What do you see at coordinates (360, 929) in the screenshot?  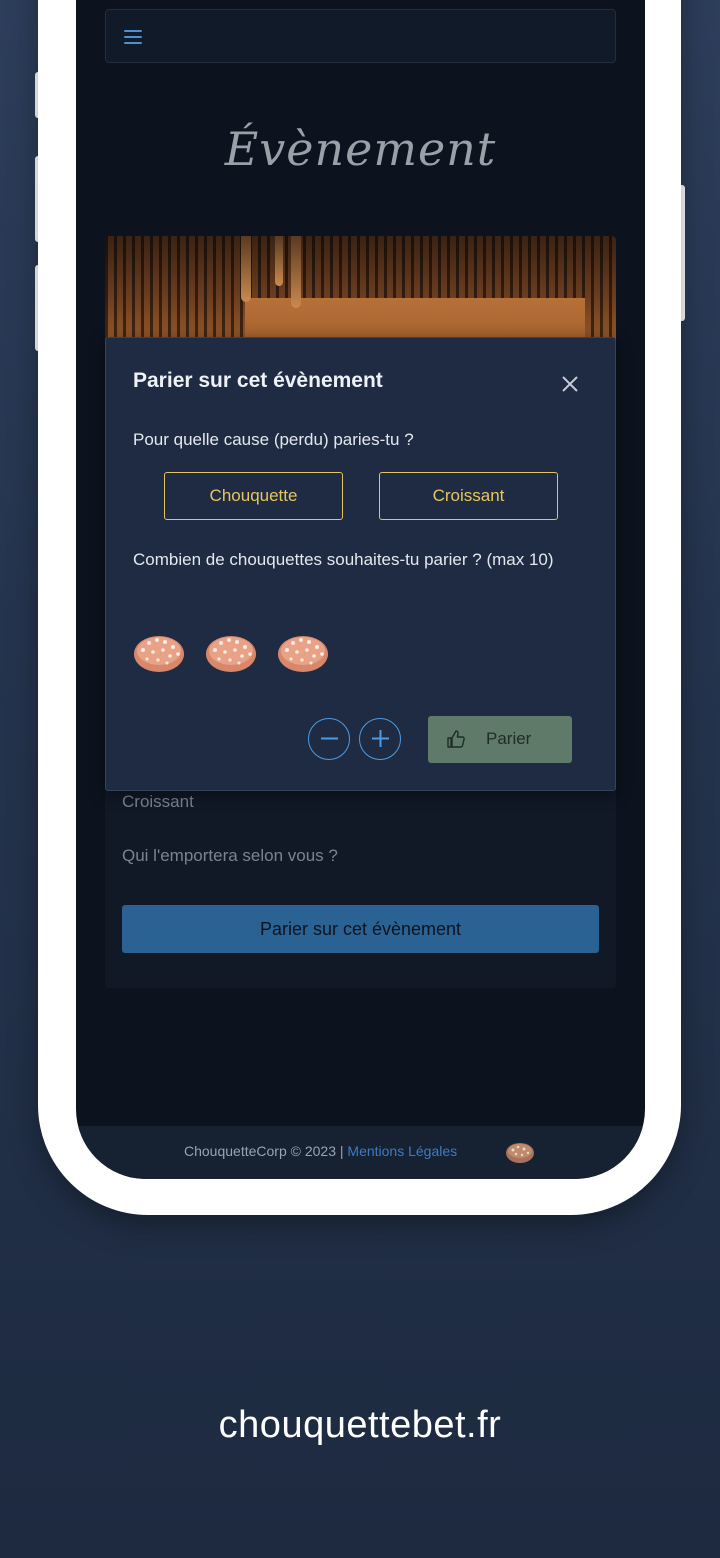 I see `open-bet-button: Parier sur cet évènement` at bounding box center [360, 929].